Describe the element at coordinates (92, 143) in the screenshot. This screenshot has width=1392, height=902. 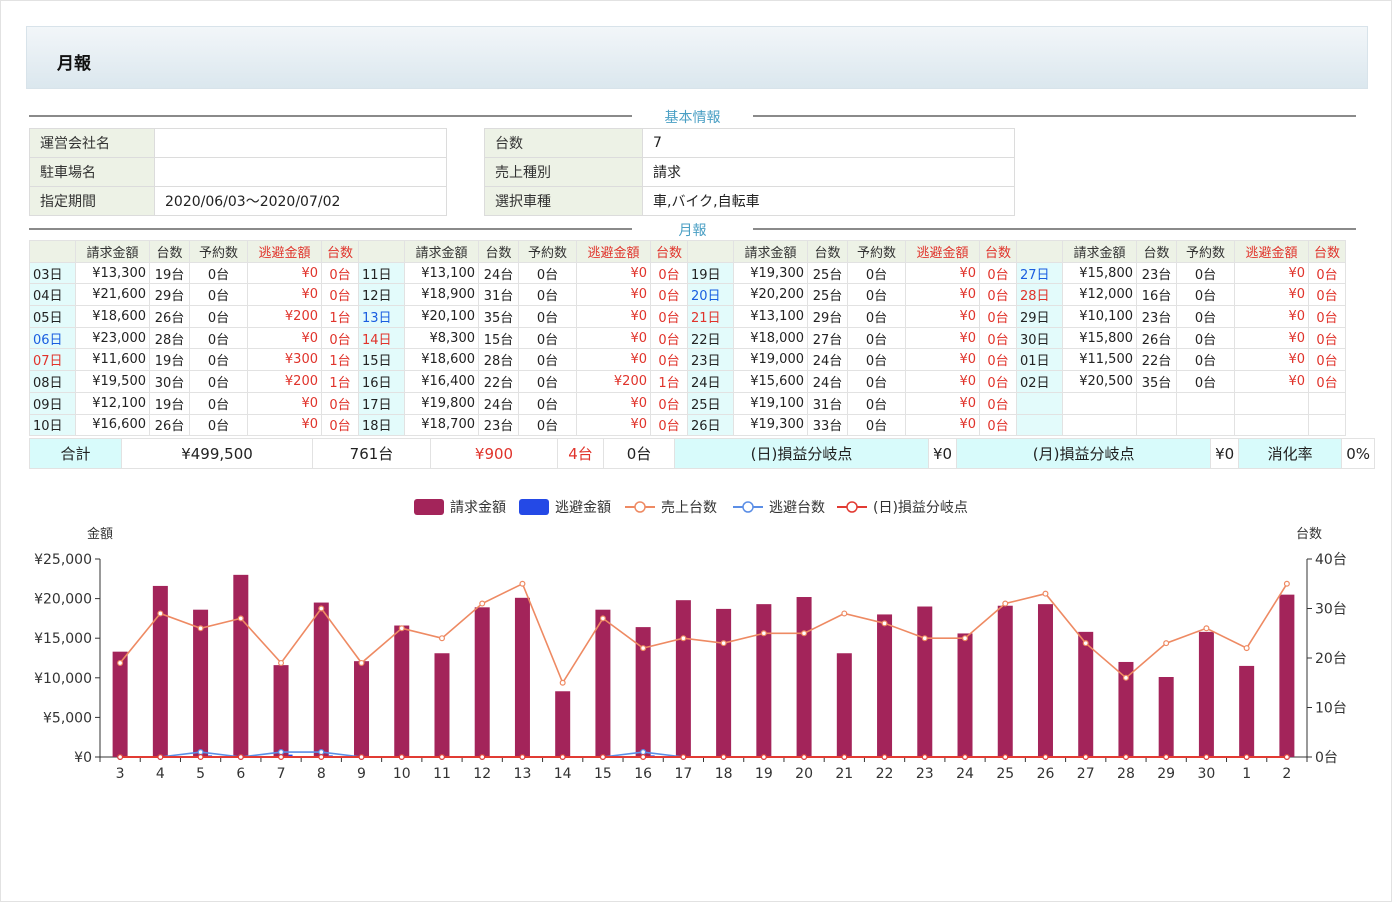
I see `info-label: 運営会社名` at that location.